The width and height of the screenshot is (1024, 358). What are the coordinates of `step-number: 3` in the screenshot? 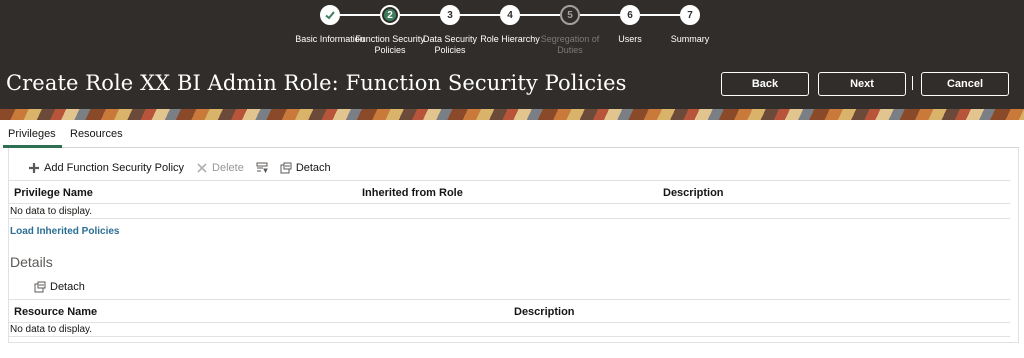 It's located at (450, 15).